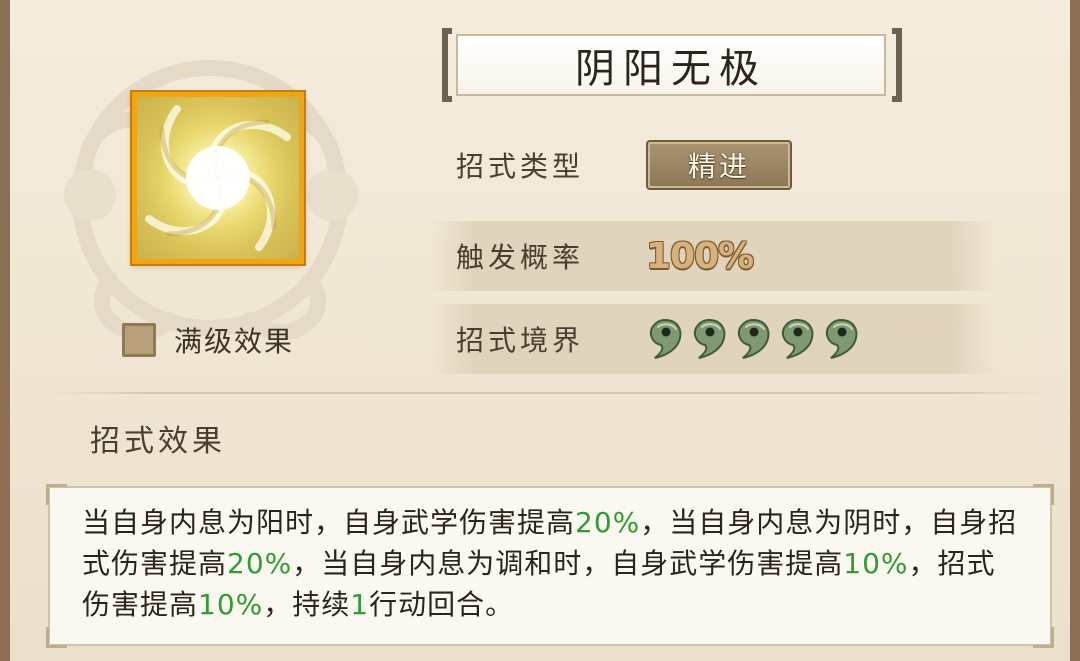 This screenshot has height=661, width=1080. Describe the element at coordinates (329, 522) in the screenshot. I see `effect-text-segment: 当自身内息为阳时，自身武学伤害提高` at that location.